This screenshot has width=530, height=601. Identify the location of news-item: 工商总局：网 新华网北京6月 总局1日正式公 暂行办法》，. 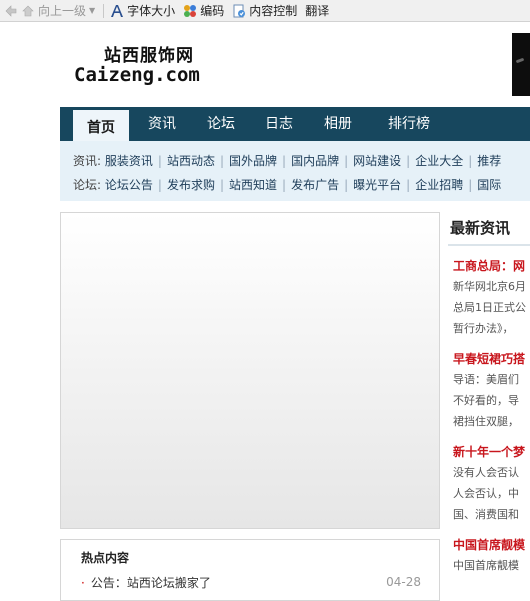
(489, 298).